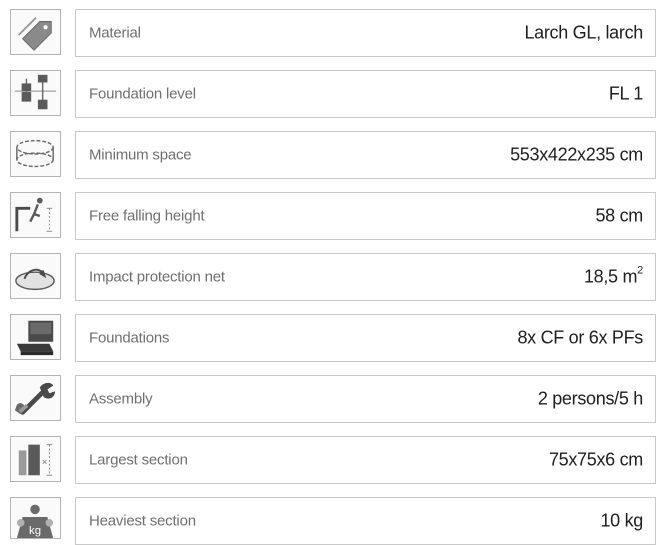 The image size is (659, 545). Describe the element at coordinates (35, 337) in the screenshot. I see `foundations-icon` at that location.